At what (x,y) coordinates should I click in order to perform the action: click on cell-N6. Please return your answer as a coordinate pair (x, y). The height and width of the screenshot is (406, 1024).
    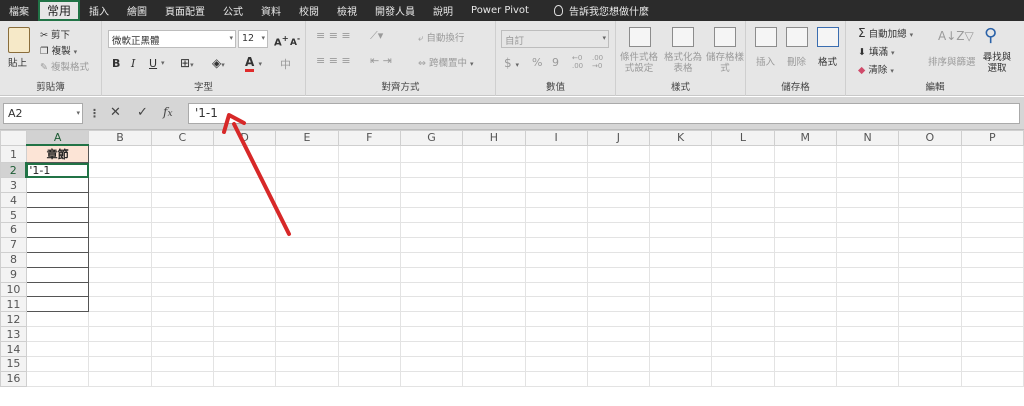
    Looking at the image, I should click on (867, 229).